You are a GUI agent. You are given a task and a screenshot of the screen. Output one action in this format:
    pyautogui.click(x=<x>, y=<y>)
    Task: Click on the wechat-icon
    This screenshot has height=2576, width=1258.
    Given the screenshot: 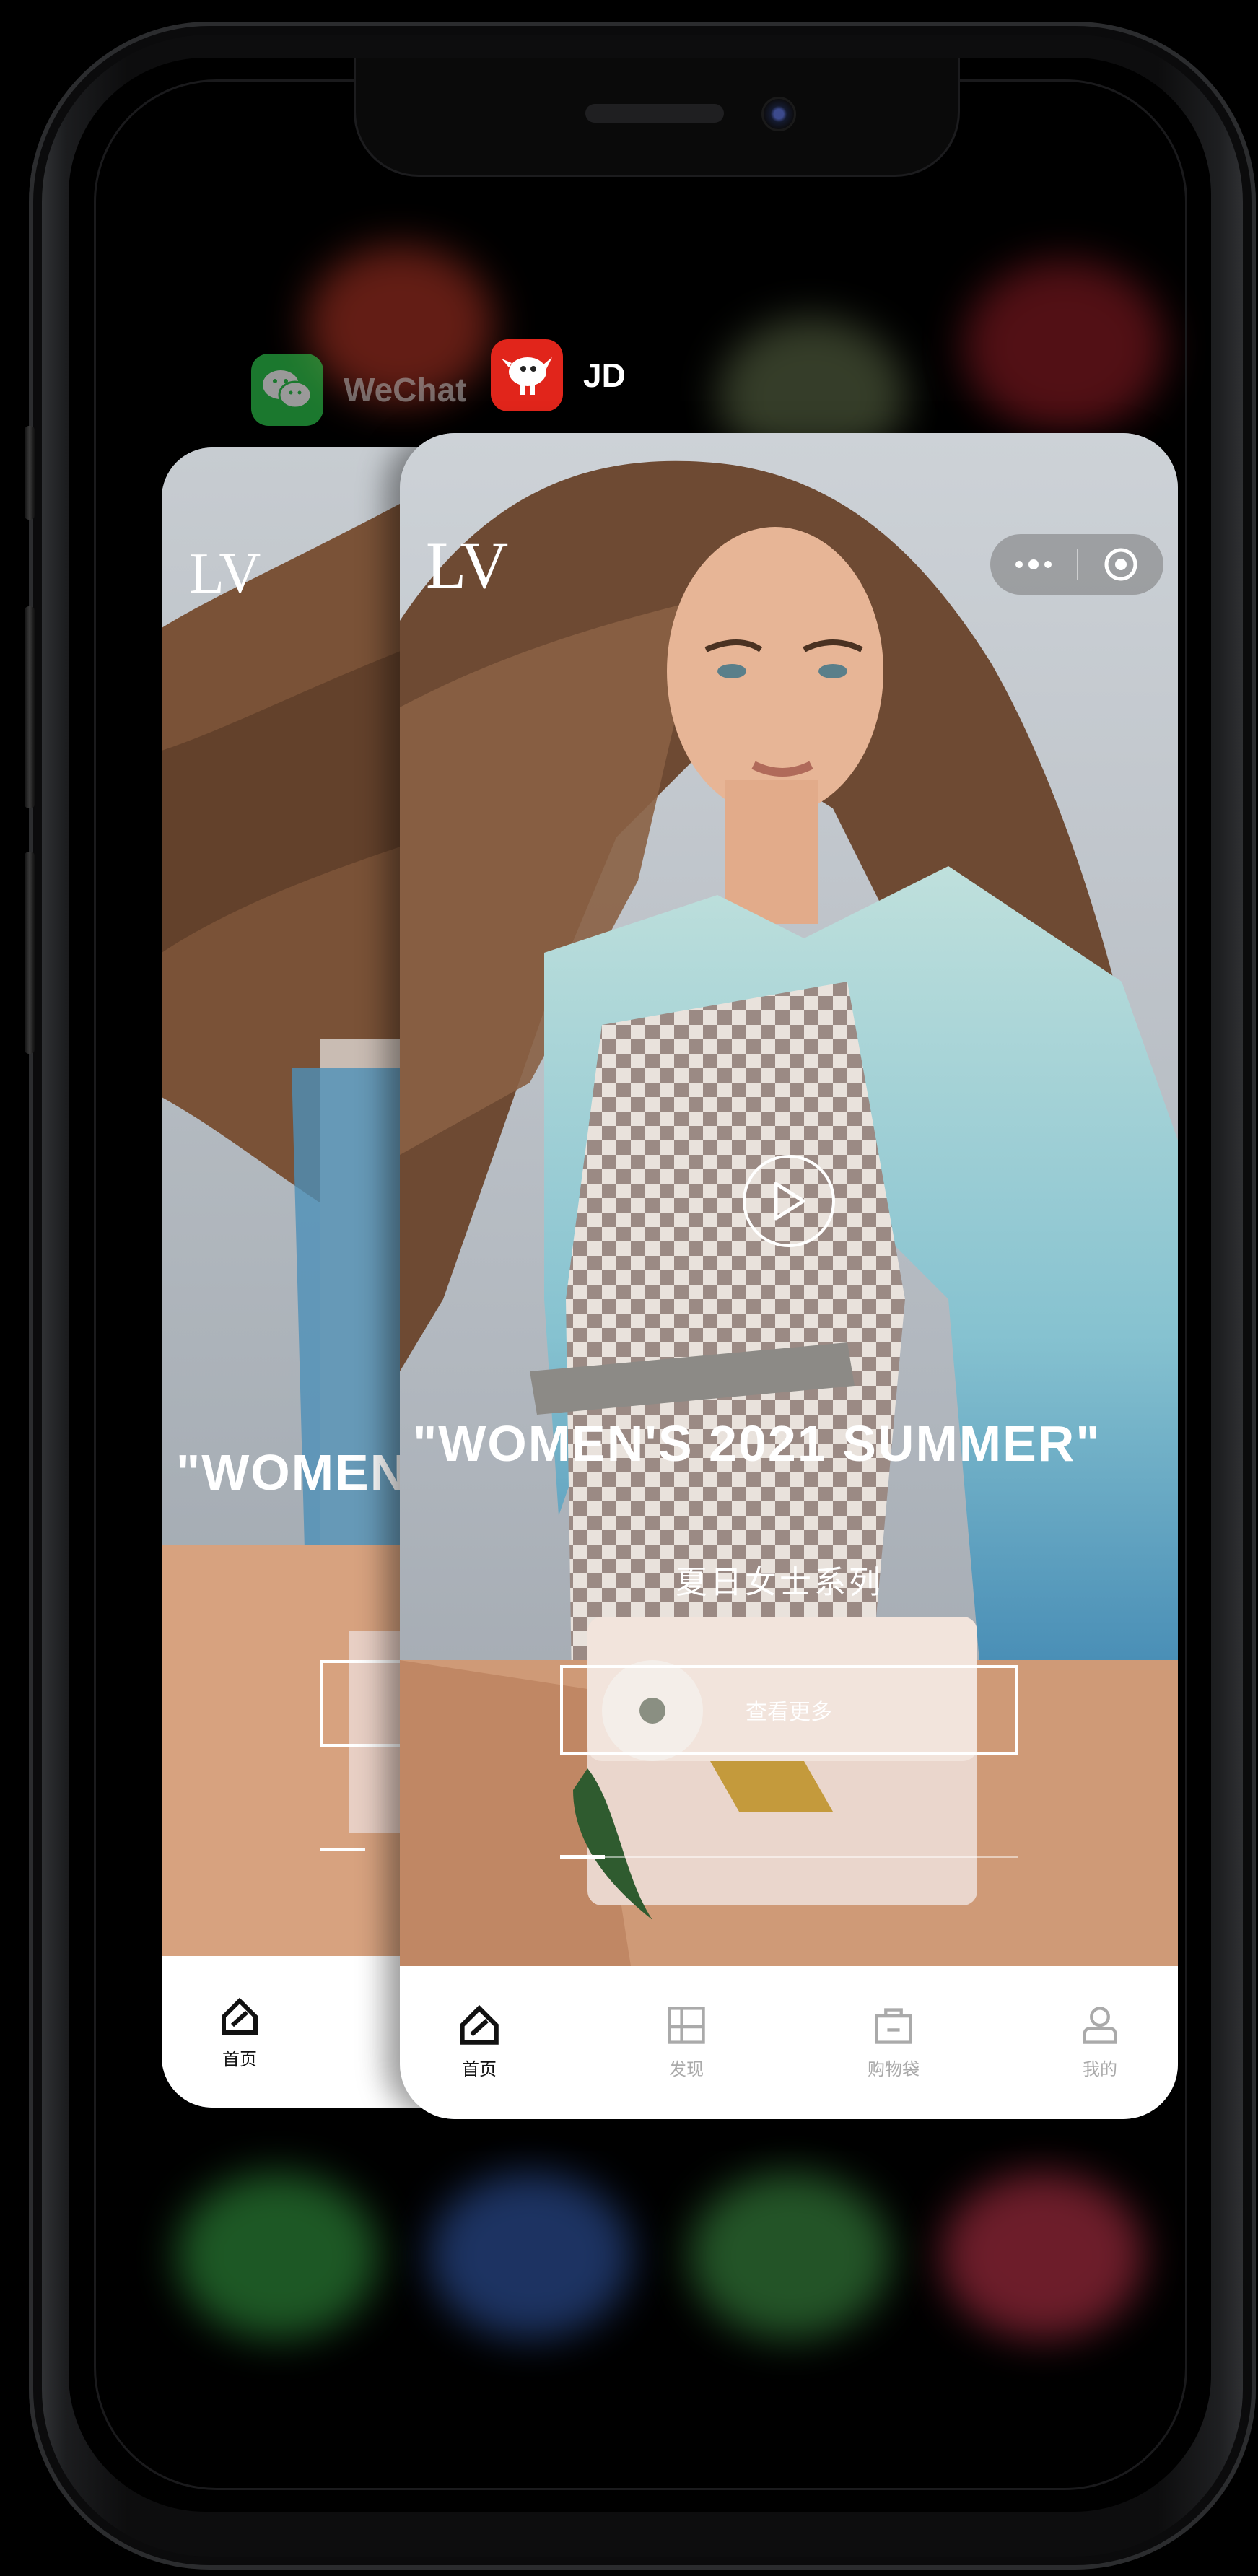 What is the action you would take?
    pyautogui.click(x=287, y=390)
    